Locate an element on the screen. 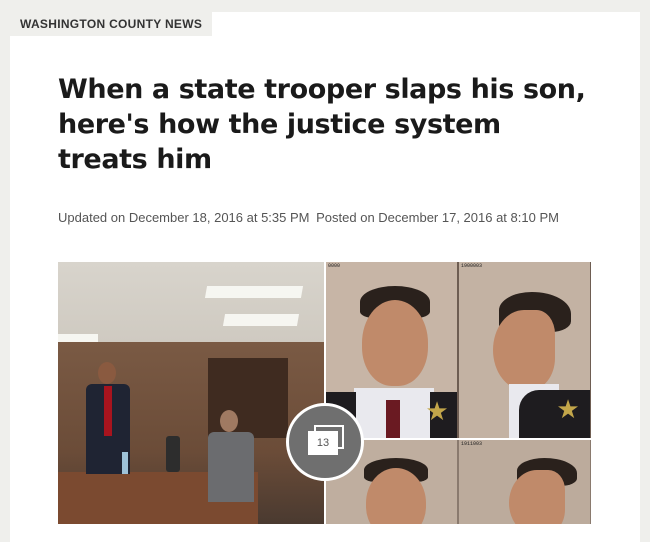  necktie is located at coordinates (393, 419).